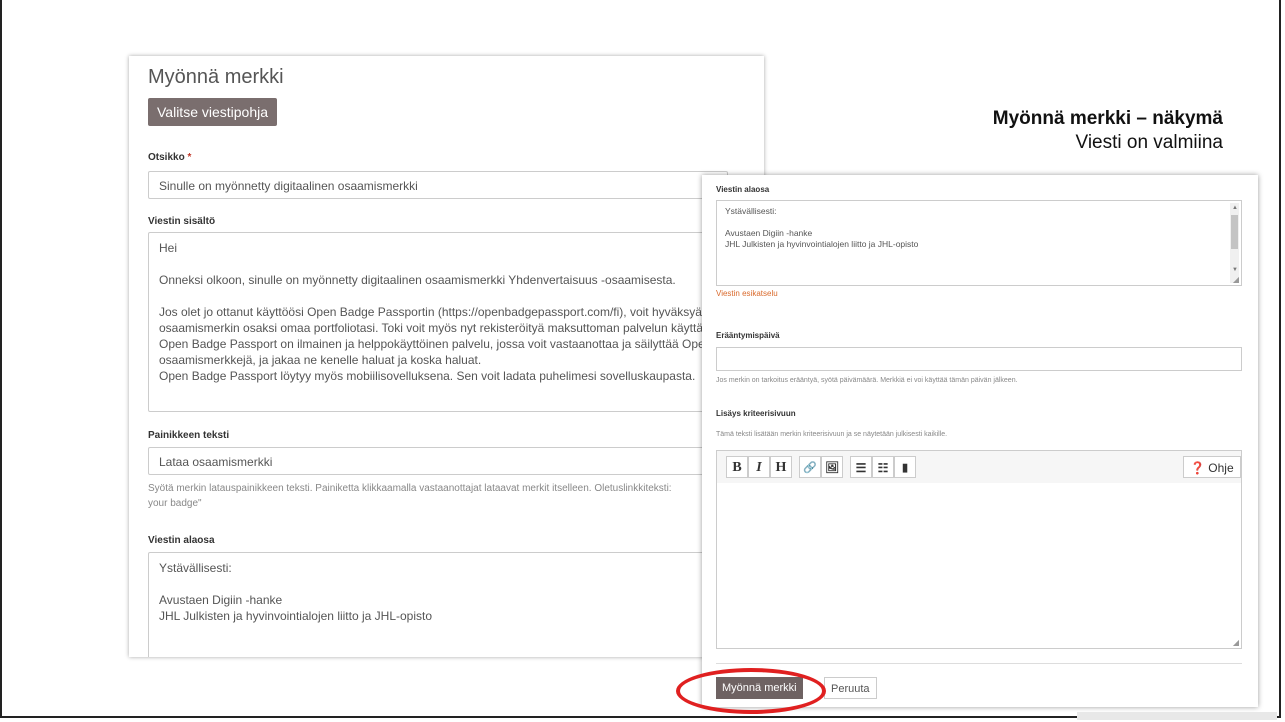 This screenshot has height=722, width=1285. What do you see at coordinates (216, 77) in the screenshot?
I see `page-title: Myönnä merkki` at bounding box center [216, 77].